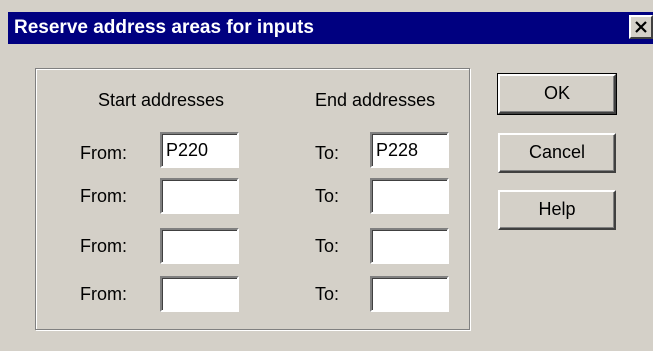 Image resolution: width=653 pixels, height=351 pixels. I want to click on start-addresses-header: Start addresses, so click(161, 100).